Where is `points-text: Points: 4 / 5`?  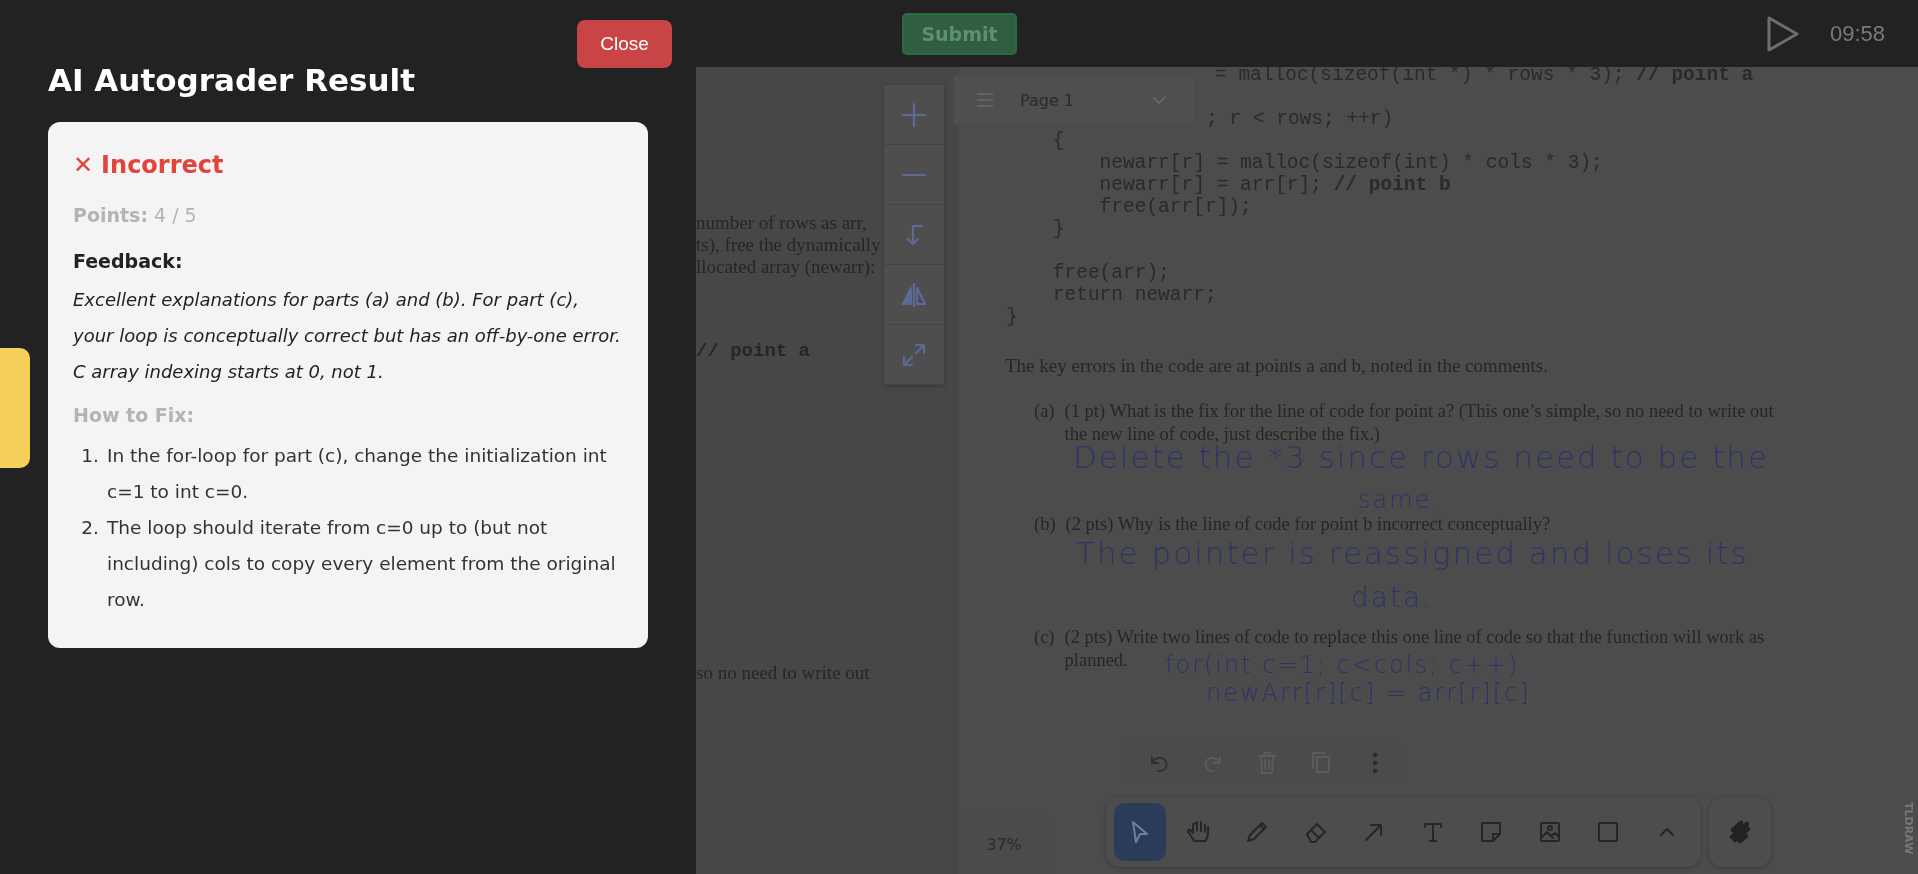 points-text: Points: 4 / 5 is located at coordinates (135, 215).